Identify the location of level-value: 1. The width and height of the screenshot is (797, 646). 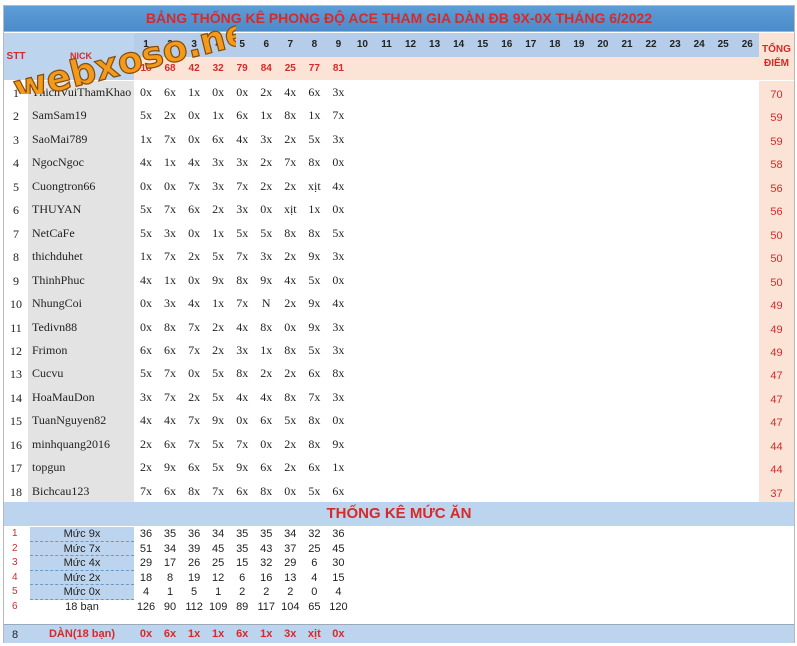
(170, 592).